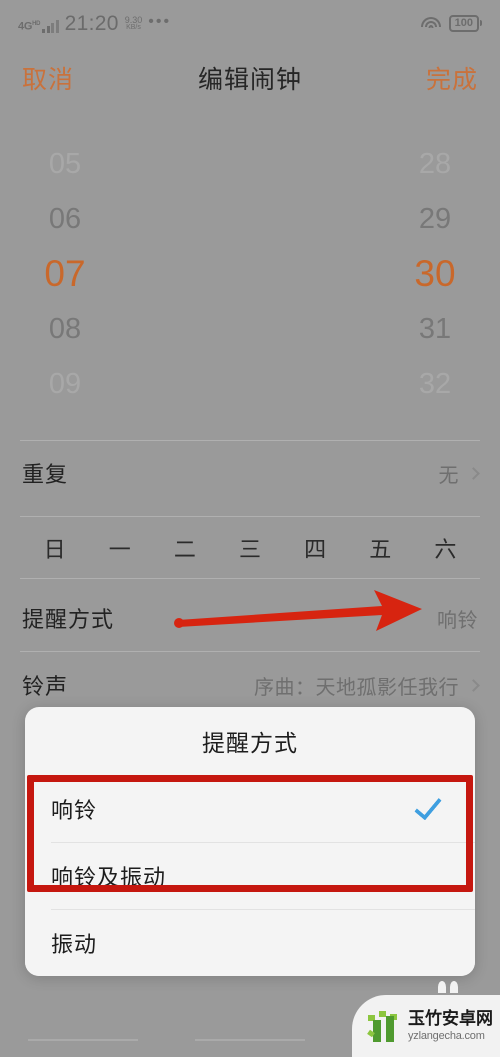 The height and width of the screenshot is (1057, 500). What do you see at coordinates (375, 274) in the screenshot?
I see `minute-wheel: 28 29 30 31 32` at bounding box center [375, 274].